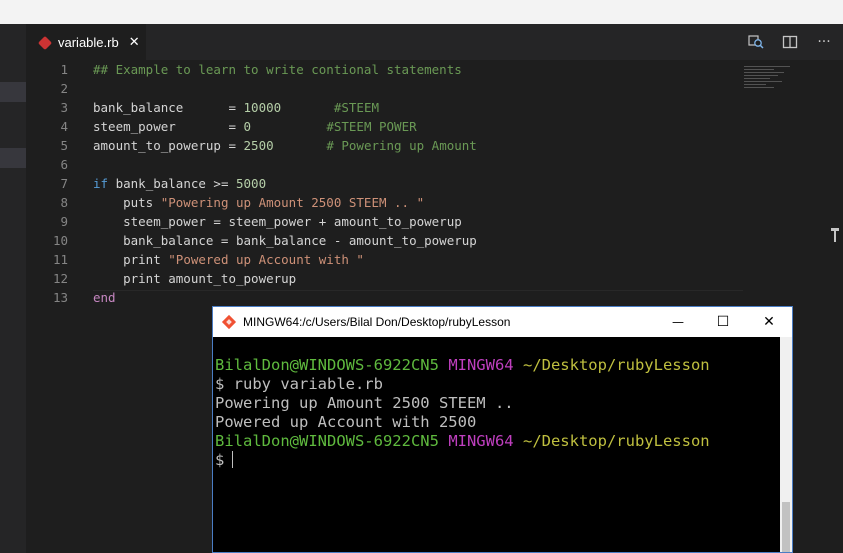  I want to click on terminal-line: $, so click(224, 460).